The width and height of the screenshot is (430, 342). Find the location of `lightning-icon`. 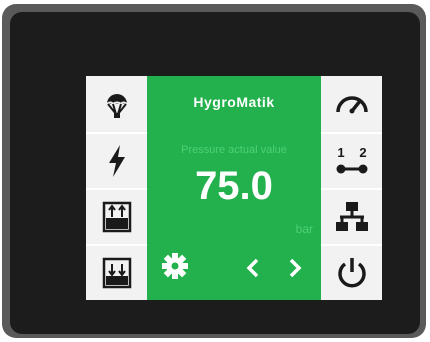

lightning-icon is located at coordinates (116, 161).